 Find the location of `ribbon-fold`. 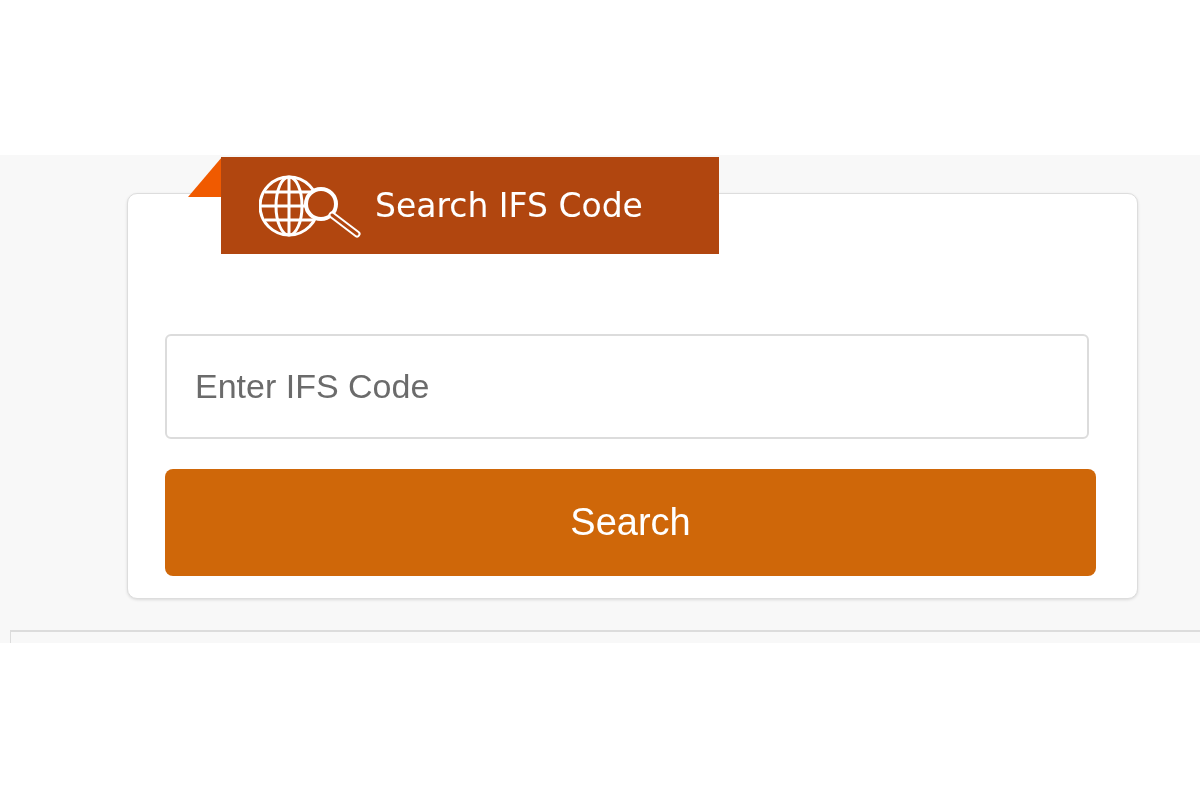

ribbon-fold is located at coordinates (205, 177).